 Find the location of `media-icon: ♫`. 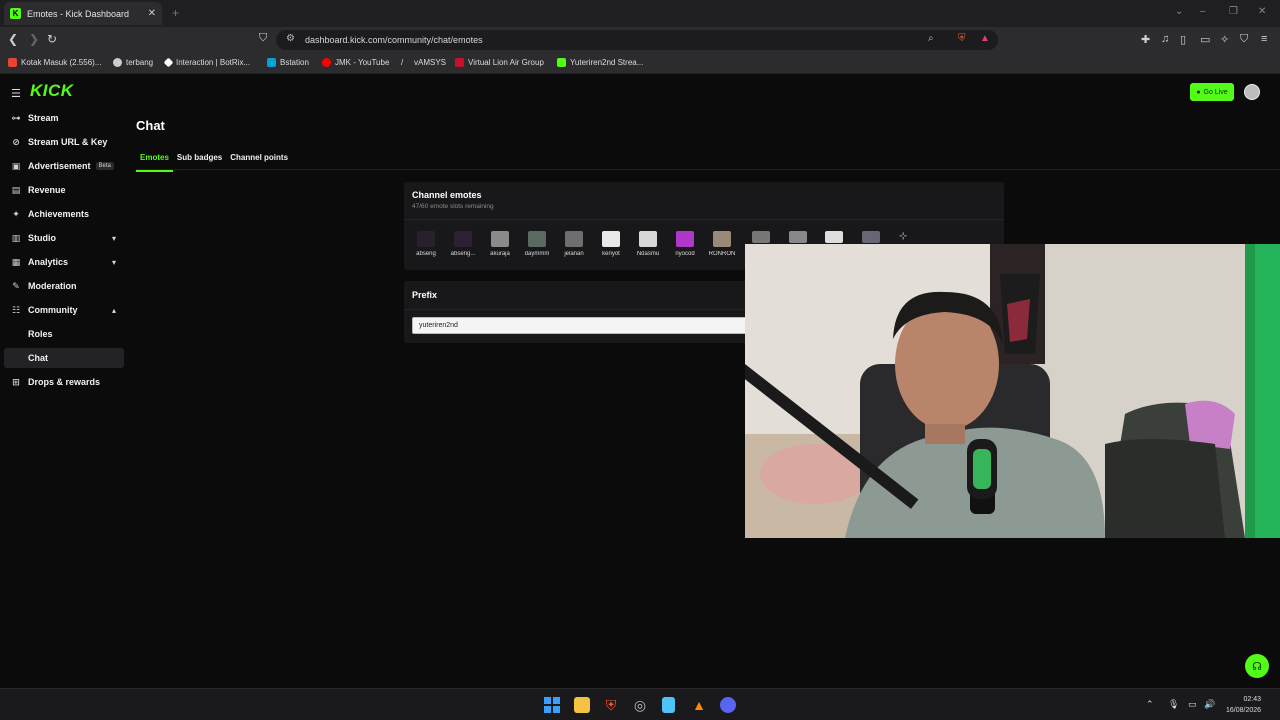

media-icon: ♫ is located at coordinates (1165, 39).